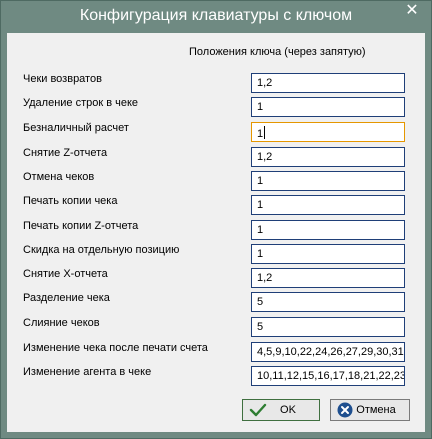  I want to click on title-bar: Конфигурация клавиатуры с ключом ✕, so click(216, 17).